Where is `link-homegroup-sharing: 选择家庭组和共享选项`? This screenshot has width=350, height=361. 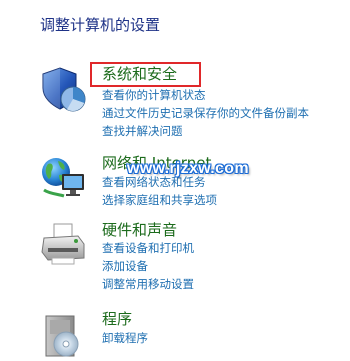
link-homegroup-sharing: 选择家庭组和共享选项 is located at coordinates (159, 200).